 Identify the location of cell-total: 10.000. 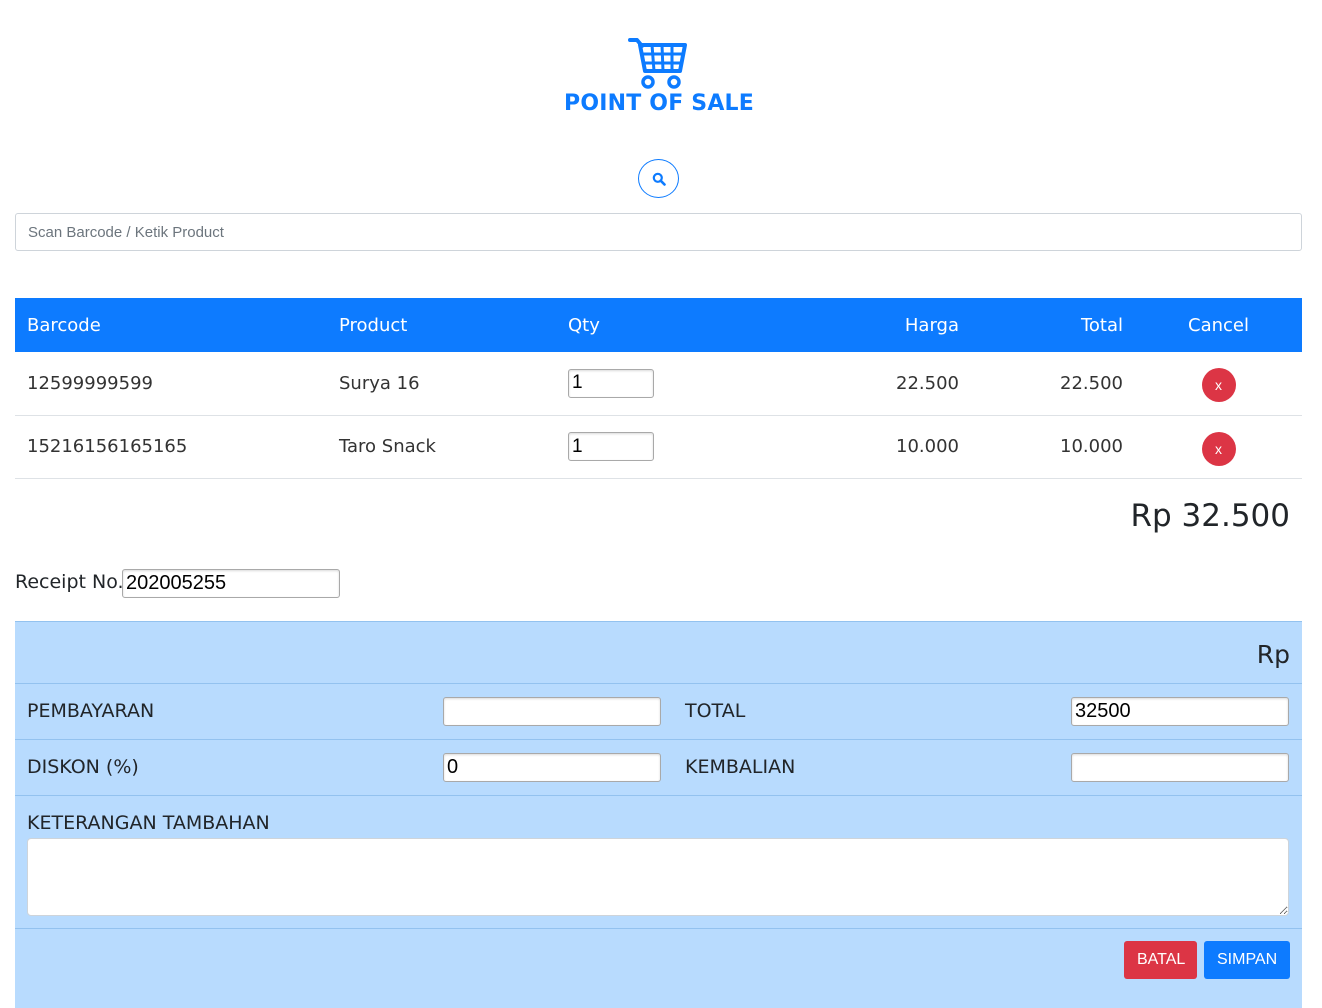
(1053, 447).